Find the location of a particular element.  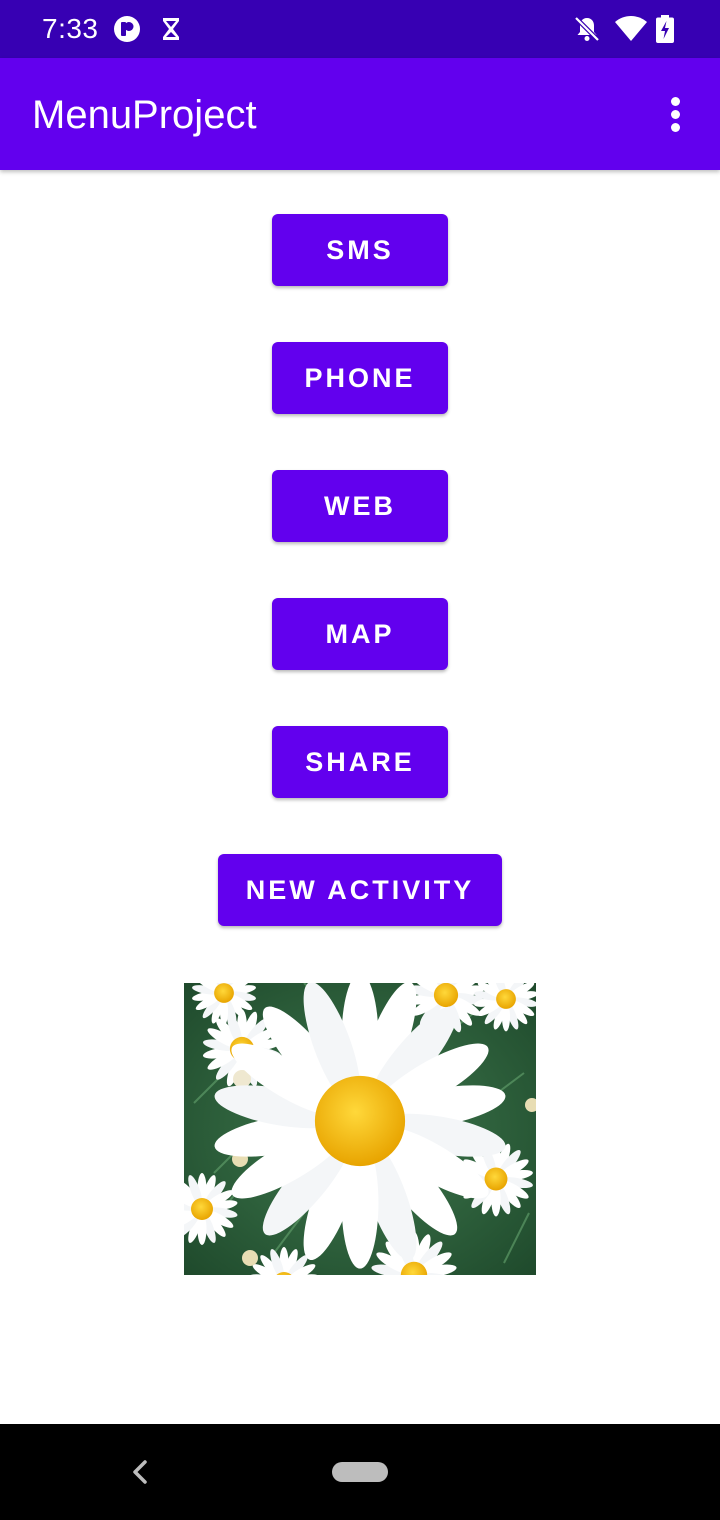

wifi-icon is located at coordinates (631, 28).